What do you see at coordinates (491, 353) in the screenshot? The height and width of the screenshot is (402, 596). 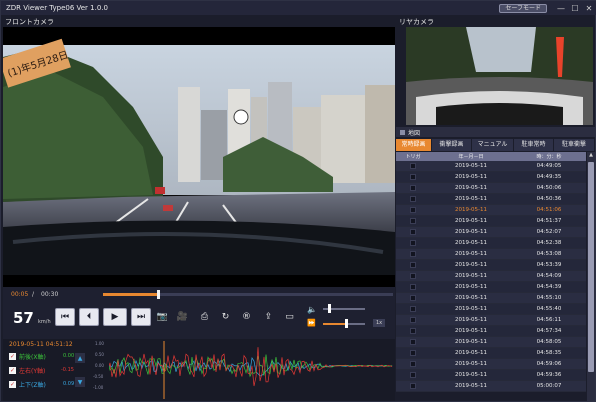 I see `table-row: 2019-05-11 04:58:35` at bounding box center [491, 353].